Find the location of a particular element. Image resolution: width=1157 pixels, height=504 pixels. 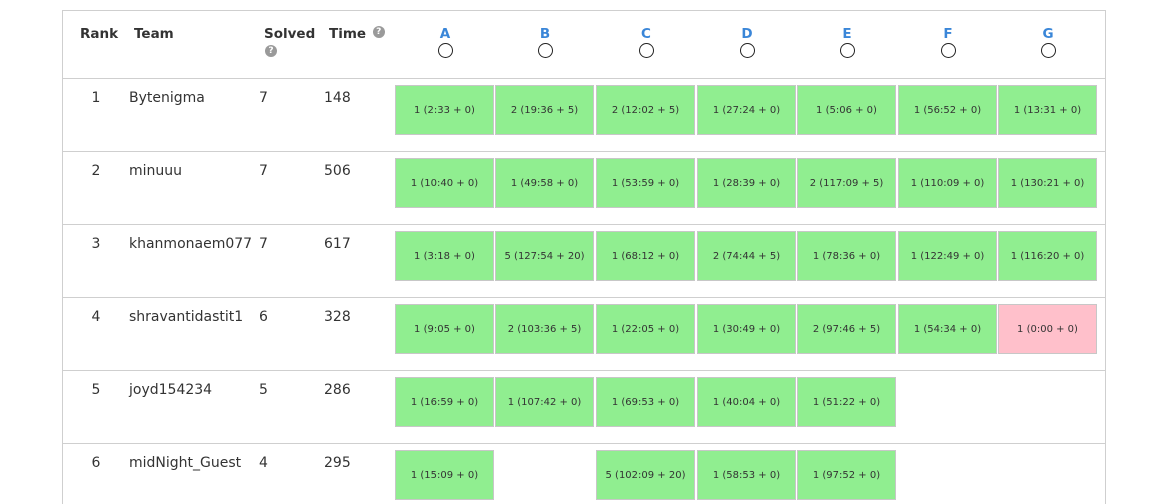

problem-link-e: E is located at coordinates (847, 34).